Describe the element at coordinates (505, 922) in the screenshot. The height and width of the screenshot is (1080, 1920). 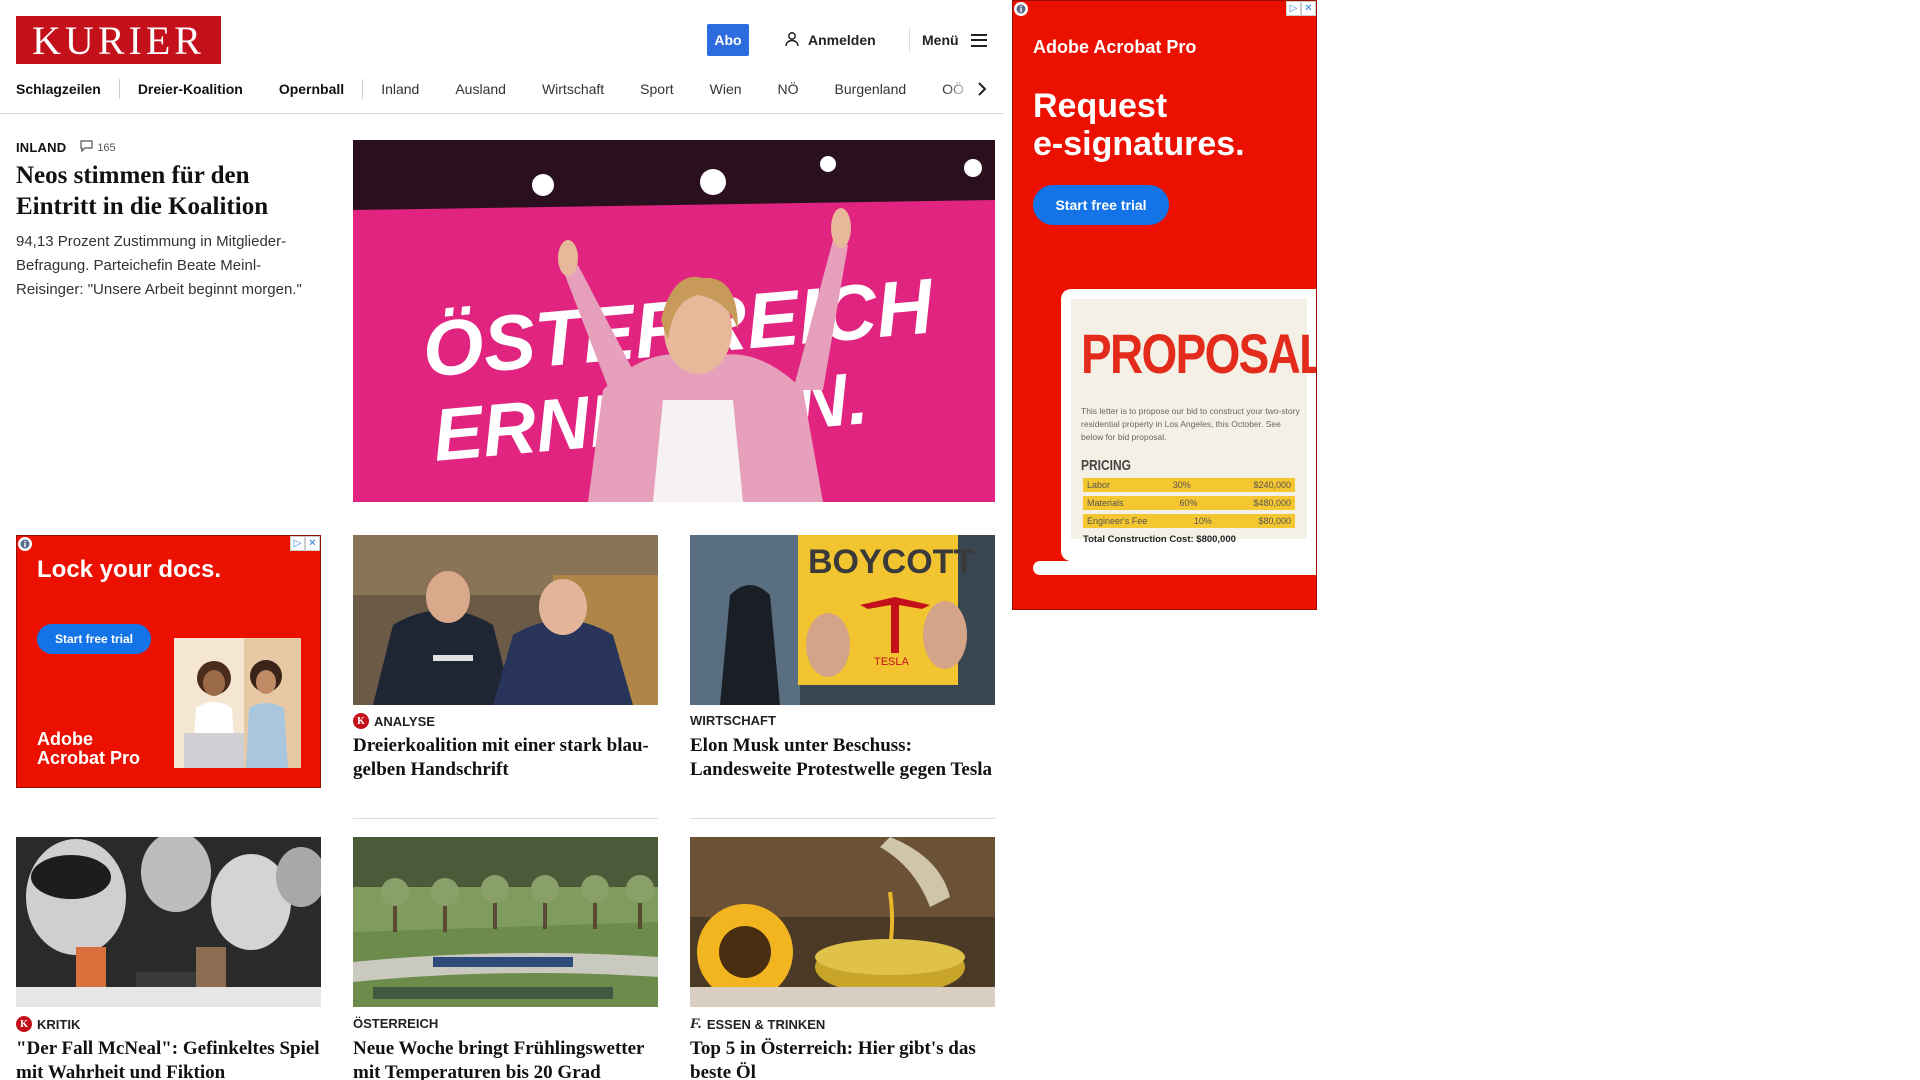
I see `card-image-wetter` at that location.